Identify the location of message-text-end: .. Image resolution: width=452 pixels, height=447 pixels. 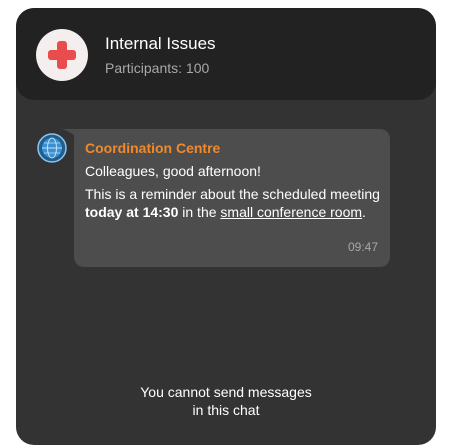
(364, 212).